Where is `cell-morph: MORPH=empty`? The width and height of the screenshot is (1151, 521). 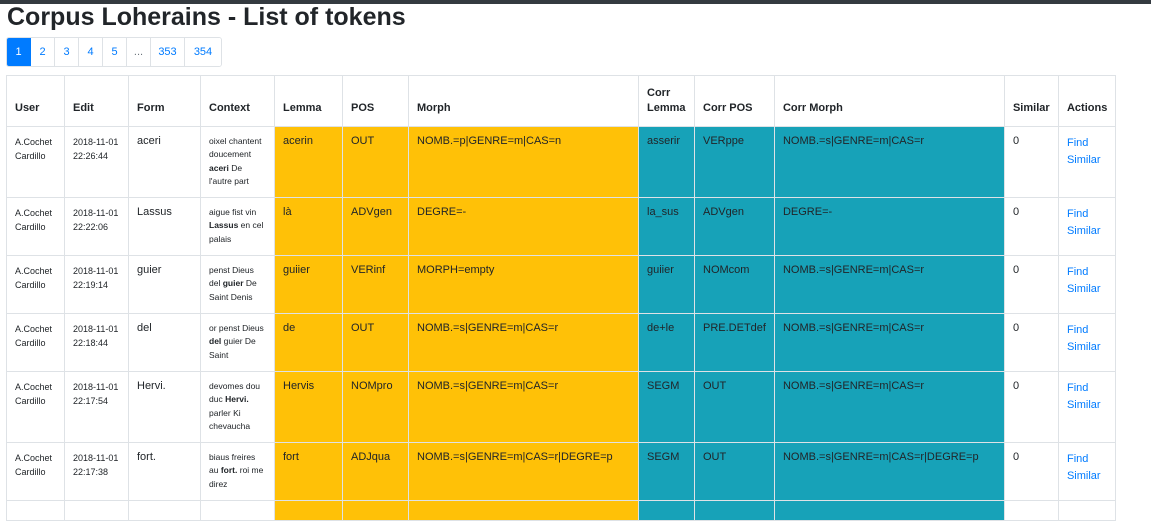 cell-morph: MORPH=empty is located at coordinates (523, 284).